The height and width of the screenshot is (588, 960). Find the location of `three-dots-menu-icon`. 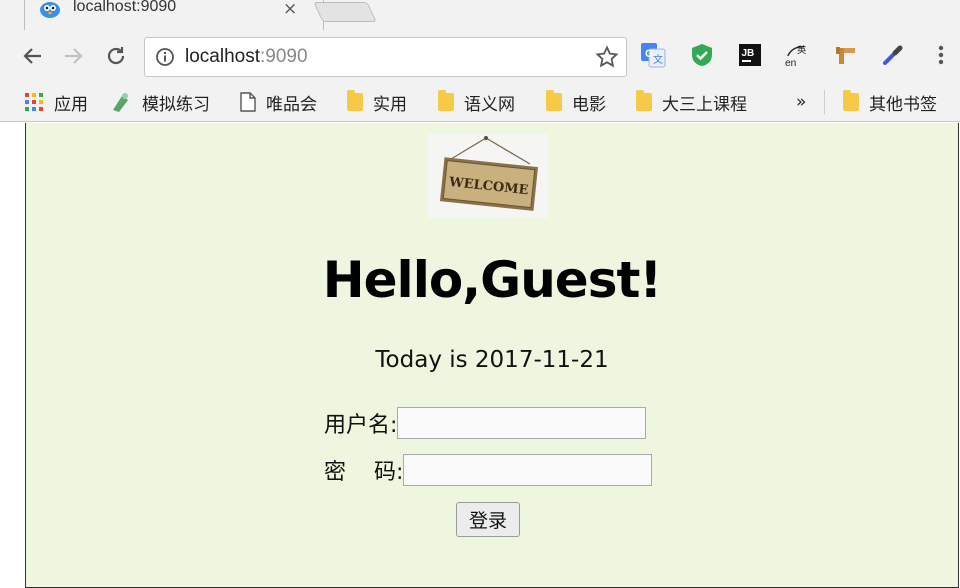

three-dots-menu-icon is located at coordinates (941, 55).